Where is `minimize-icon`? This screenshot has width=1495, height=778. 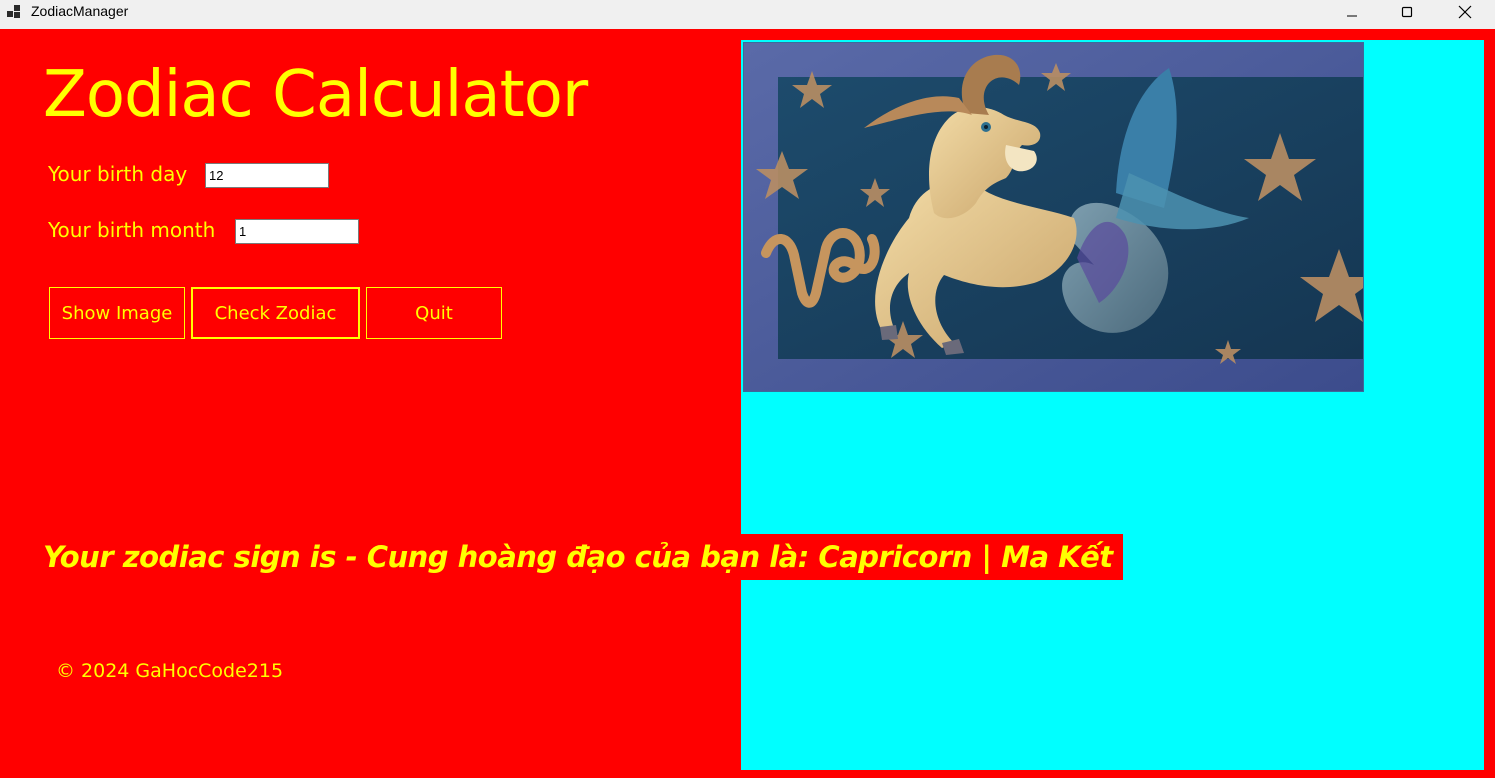 minimize-icon is located at coordinates (1352, 16).